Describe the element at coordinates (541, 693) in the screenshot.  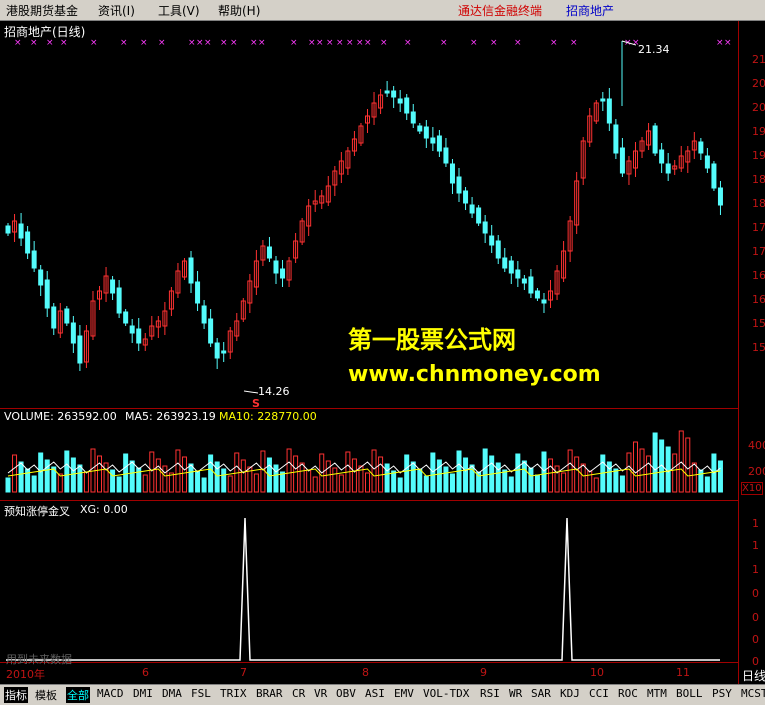
I see `tab-sar: SAR` at that location.